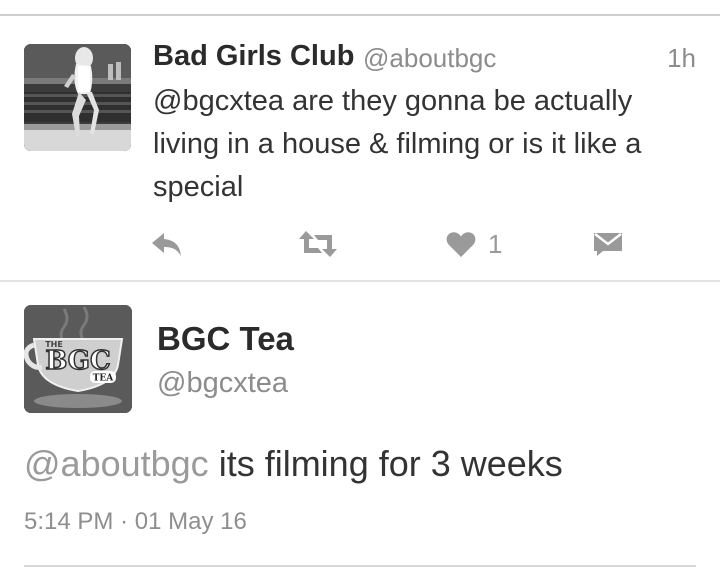  I want to click on tweet-age: 1h, so click(681, 58).